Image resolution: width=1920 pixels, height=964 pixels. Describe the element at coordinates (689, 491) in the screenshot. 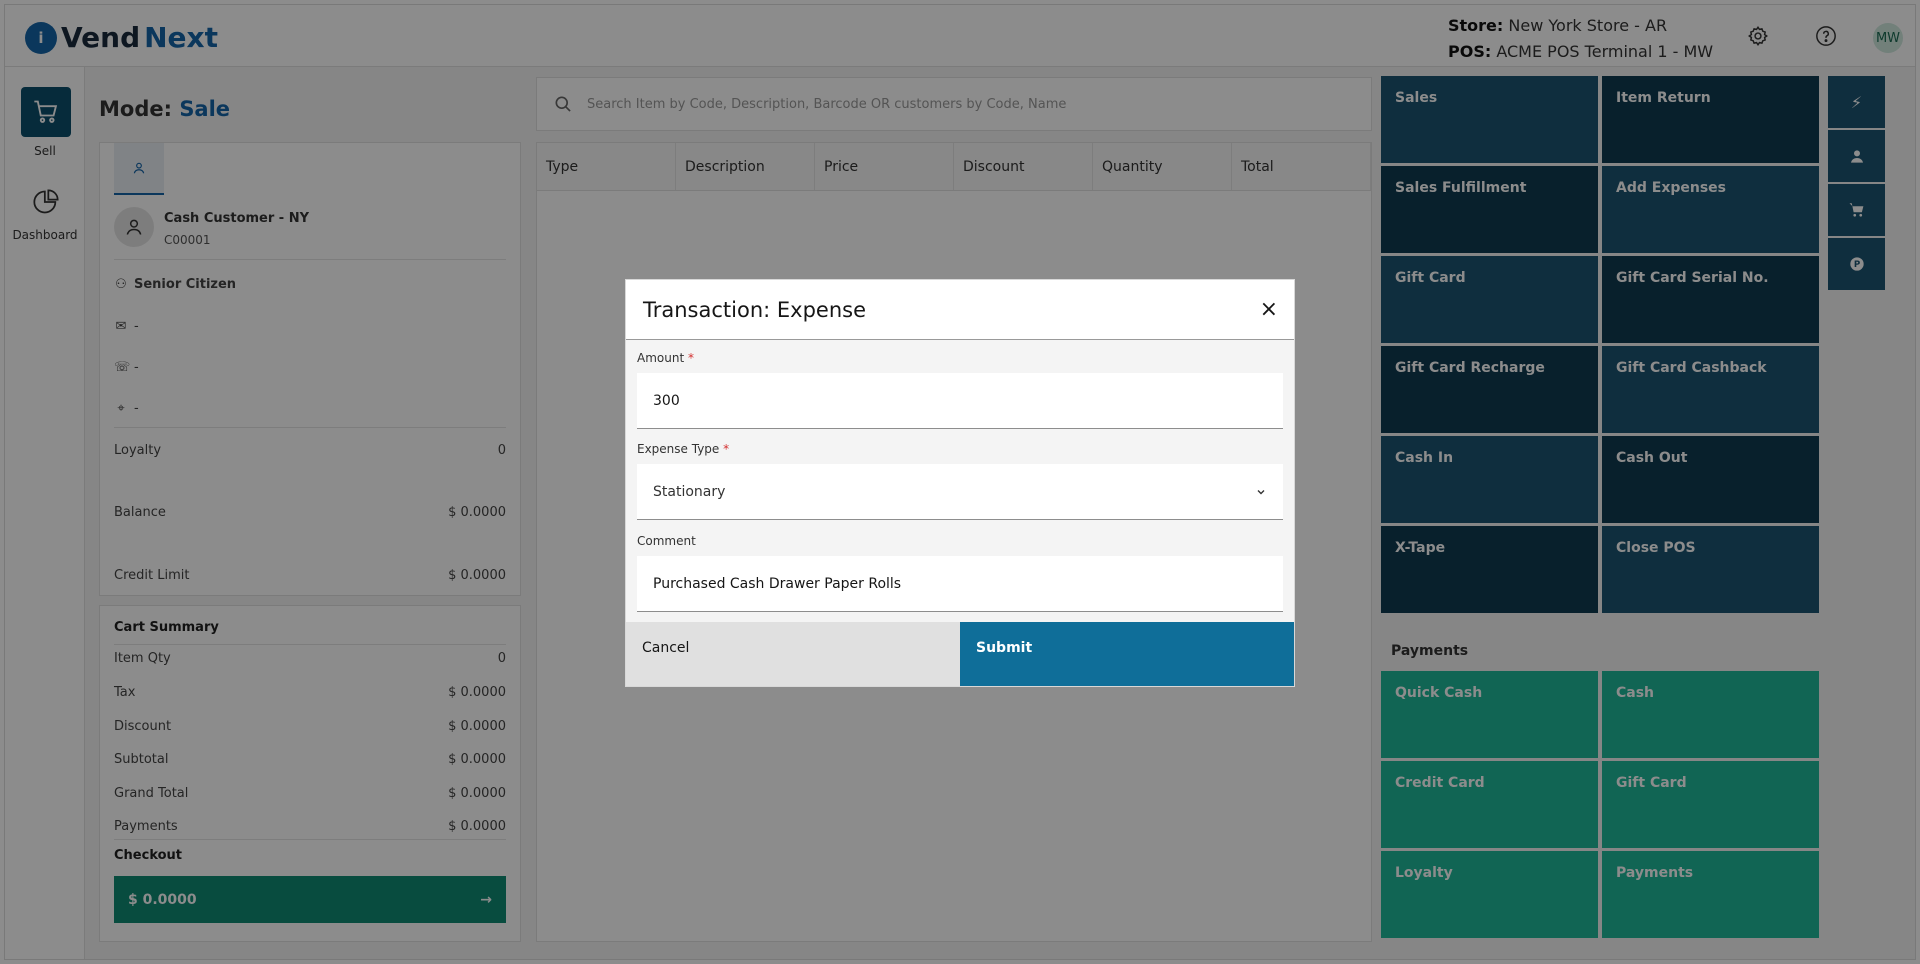

I see `expense-type-value: Stationary` at that location.